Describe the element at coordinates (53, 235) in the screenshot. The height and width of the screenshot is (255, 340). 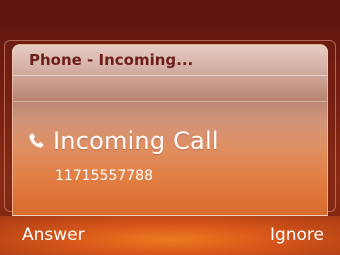
I see `answer-button: Answer` at that location.